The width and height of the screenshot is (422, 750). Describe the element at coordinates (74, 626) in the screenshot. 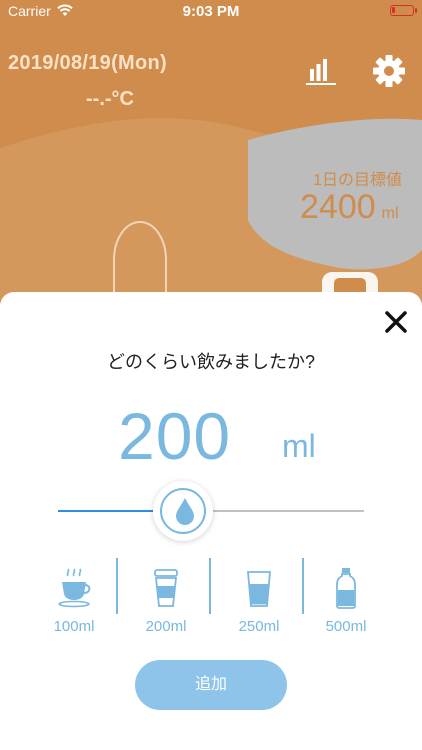

I see `preset-label: 100ml` at that location.